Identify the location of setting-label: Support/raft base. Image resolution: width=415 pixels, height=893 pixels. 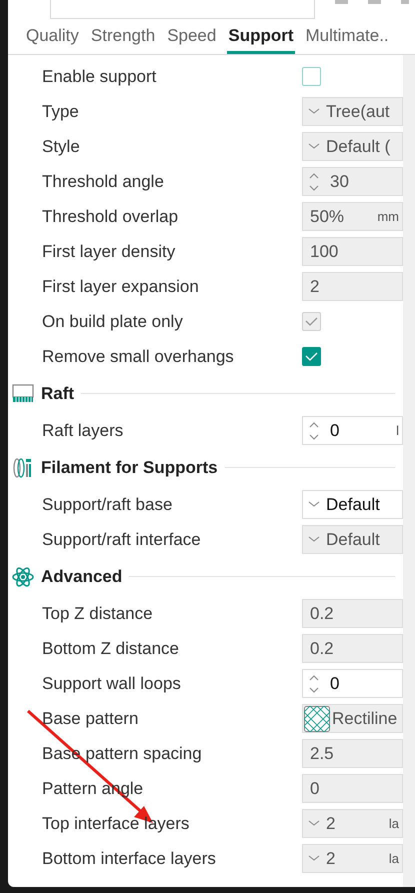
(107, 505).